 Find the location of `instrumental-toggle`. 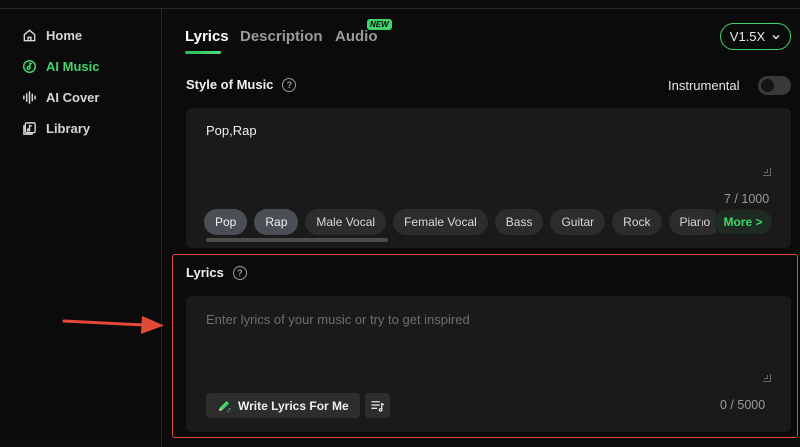

instrumental-toggle is located at coordinates (774, 85).